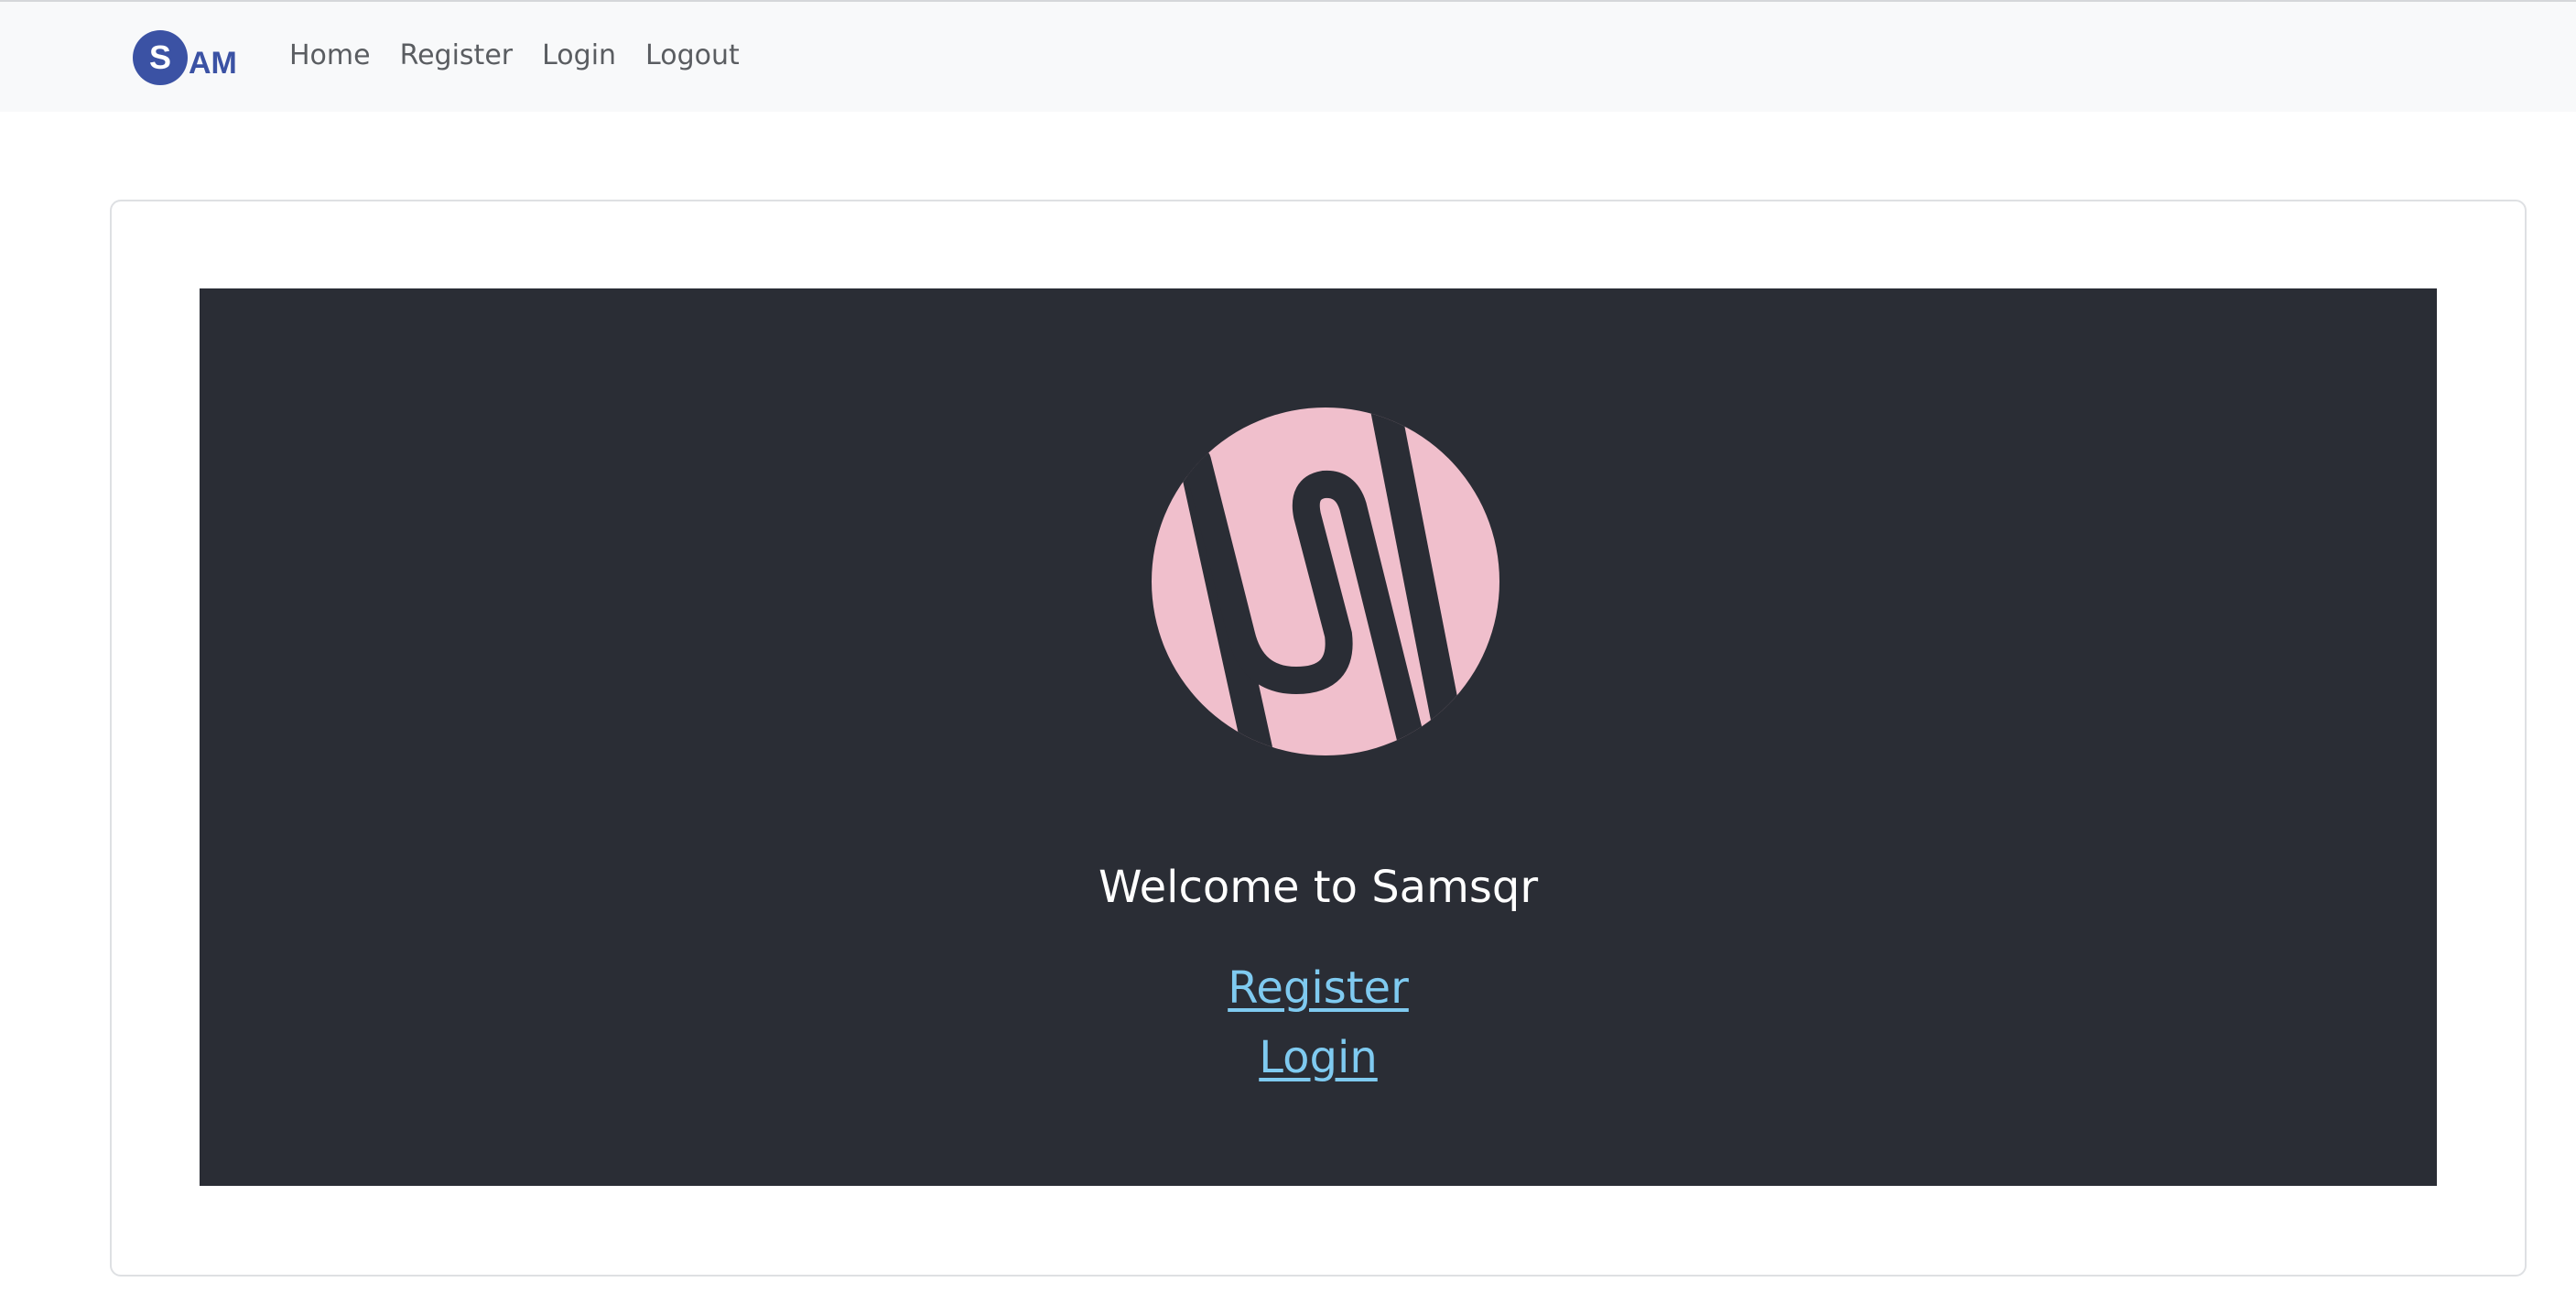 Image resolution: width=2576 pixels, height=1293 pixels. I want to click on nav-links: Home Register Login Logout, so click(529, 58).